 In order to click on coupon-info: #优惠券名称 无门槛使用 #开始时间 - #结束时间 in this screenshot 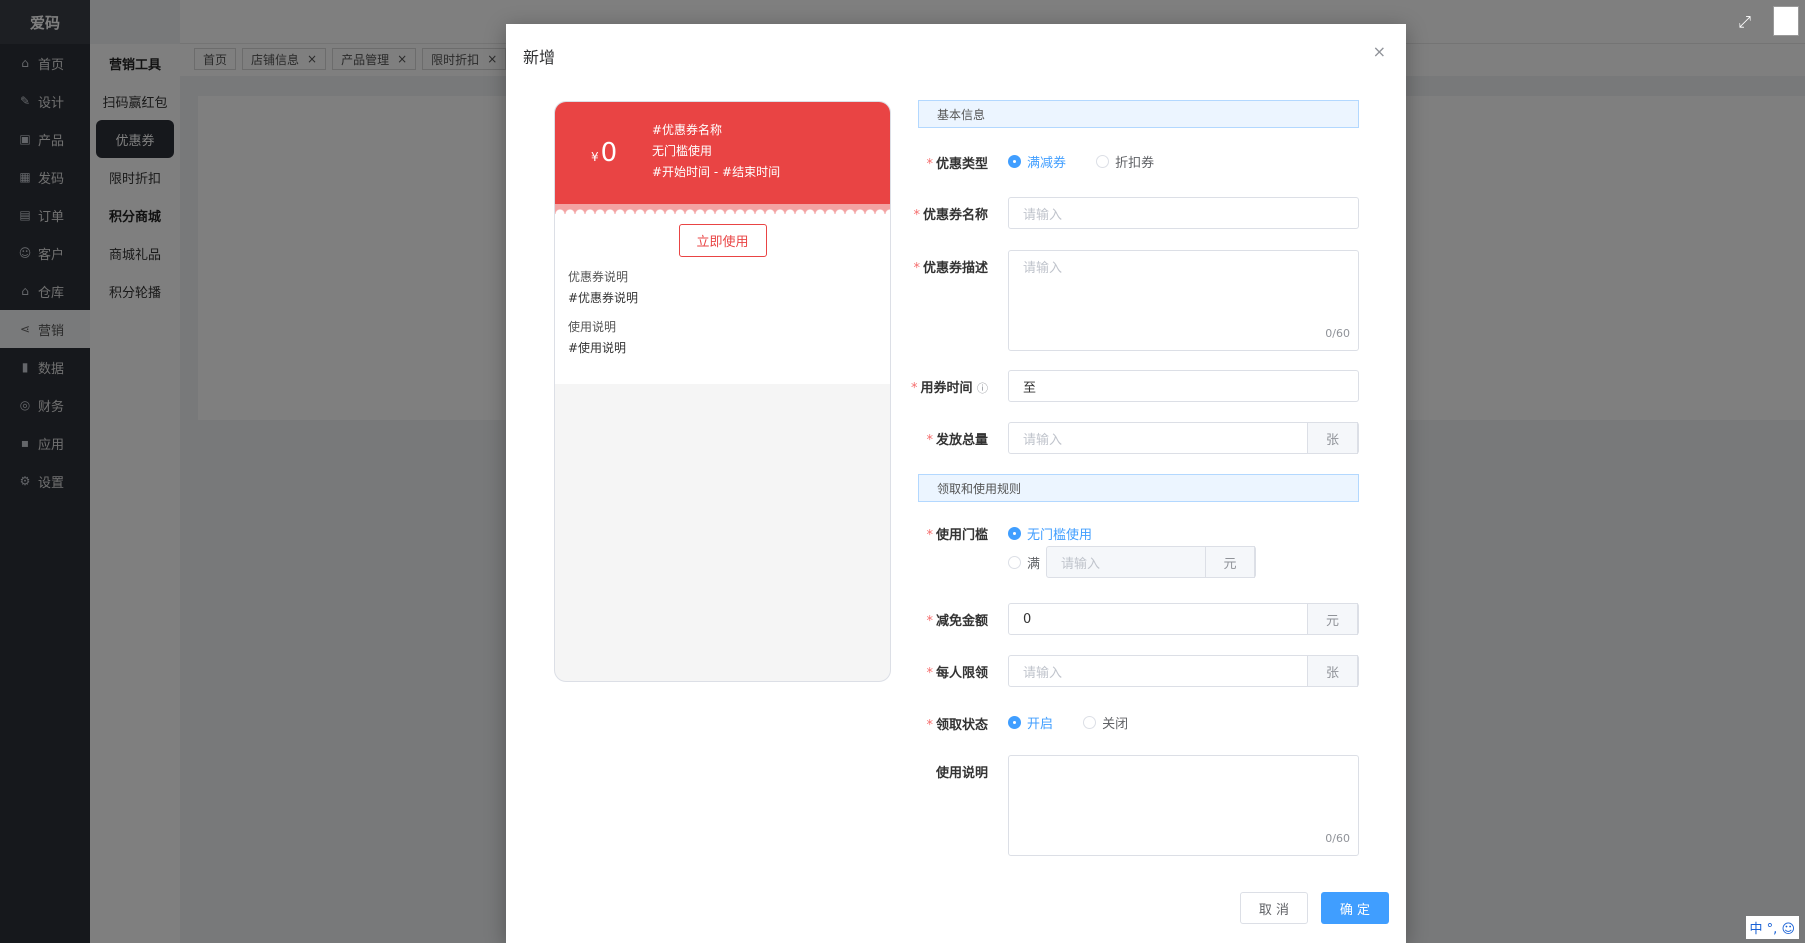, I will do `click(716, 151)`.